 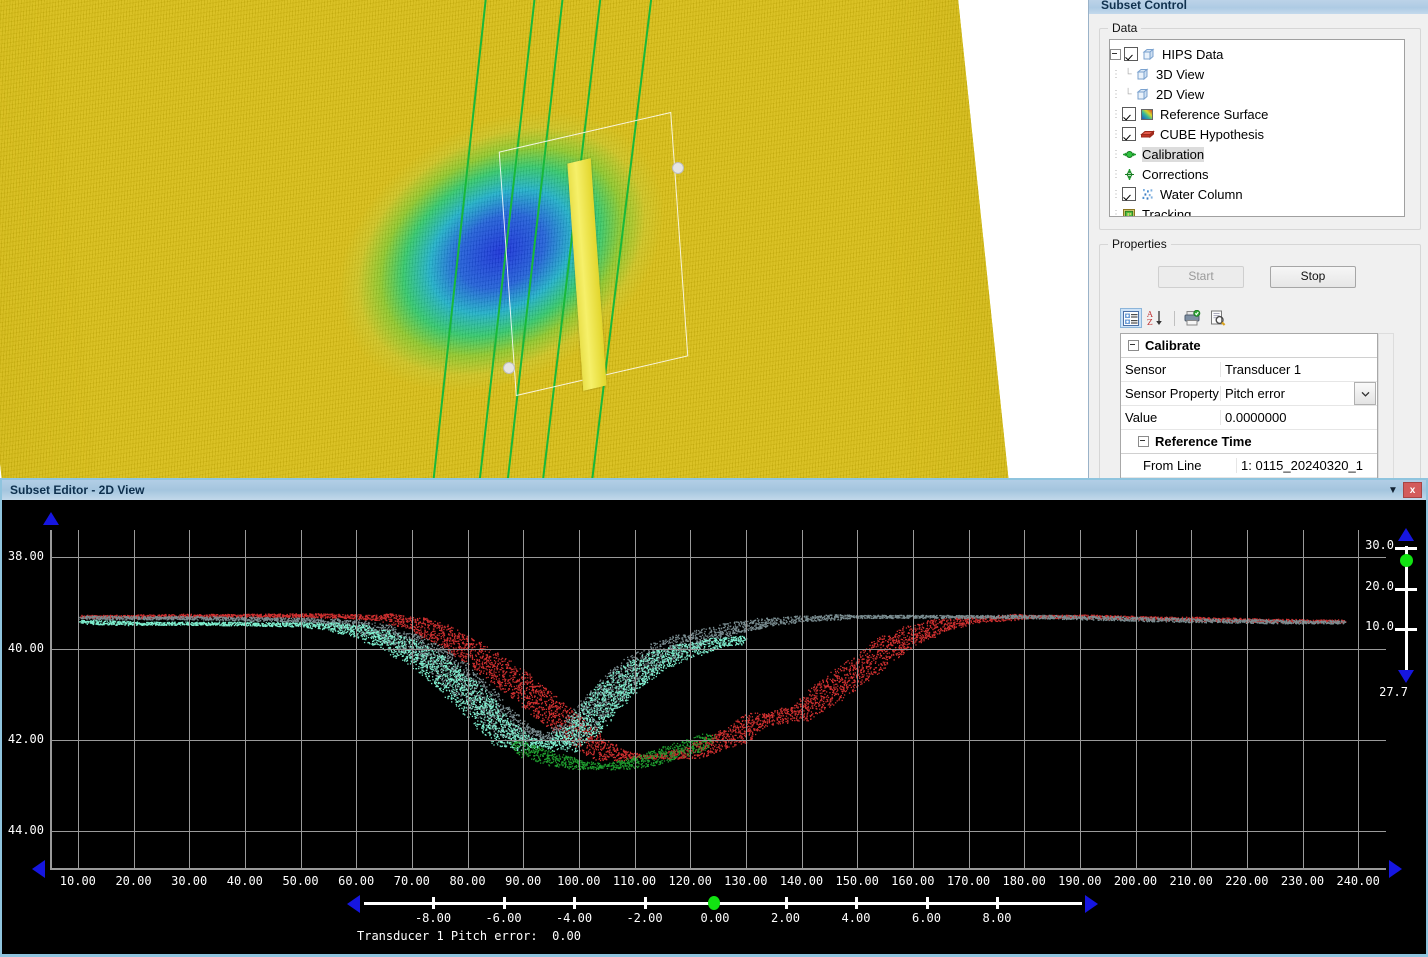 What do you see at coordinates (1379, 626) in the screenshot?
I see `right-slider-tick-label: 10.0` at bounding box center [1379, 626].